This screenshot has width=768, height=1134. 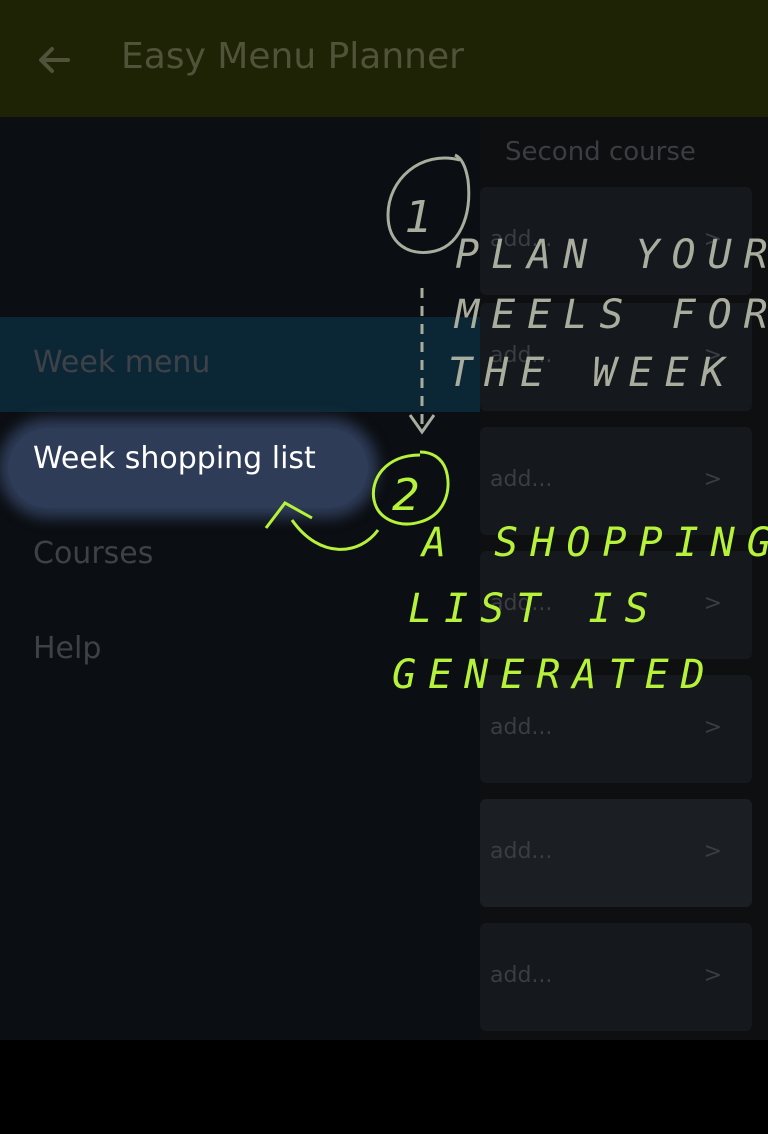 What do you see at coordinates (534, 609) in the screenshot?
I see `annotation-step2-line2: LIST IS` at bounding box center [534, 609].